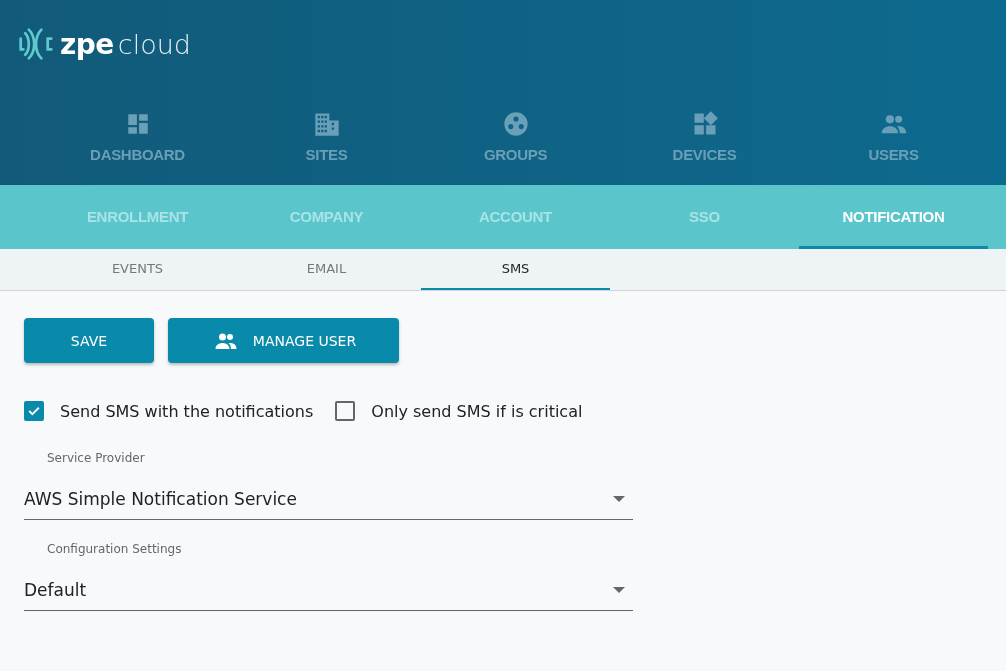 The width and height of the screenshot is (1006, 671). I want to click on nav-link: USERS, so click(893, 154).